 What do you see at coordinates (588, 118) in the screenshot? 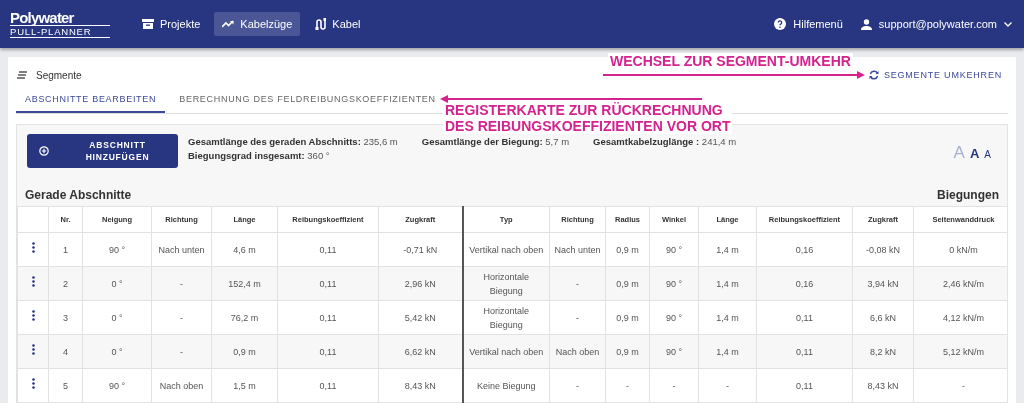
I see `annotation-text: REGISTERKARTE ZUR RÜCKRECHNUNG DES REIBUNGSKOEFFIZIENTEN VOR ORT` at bounding box center [588, 118].